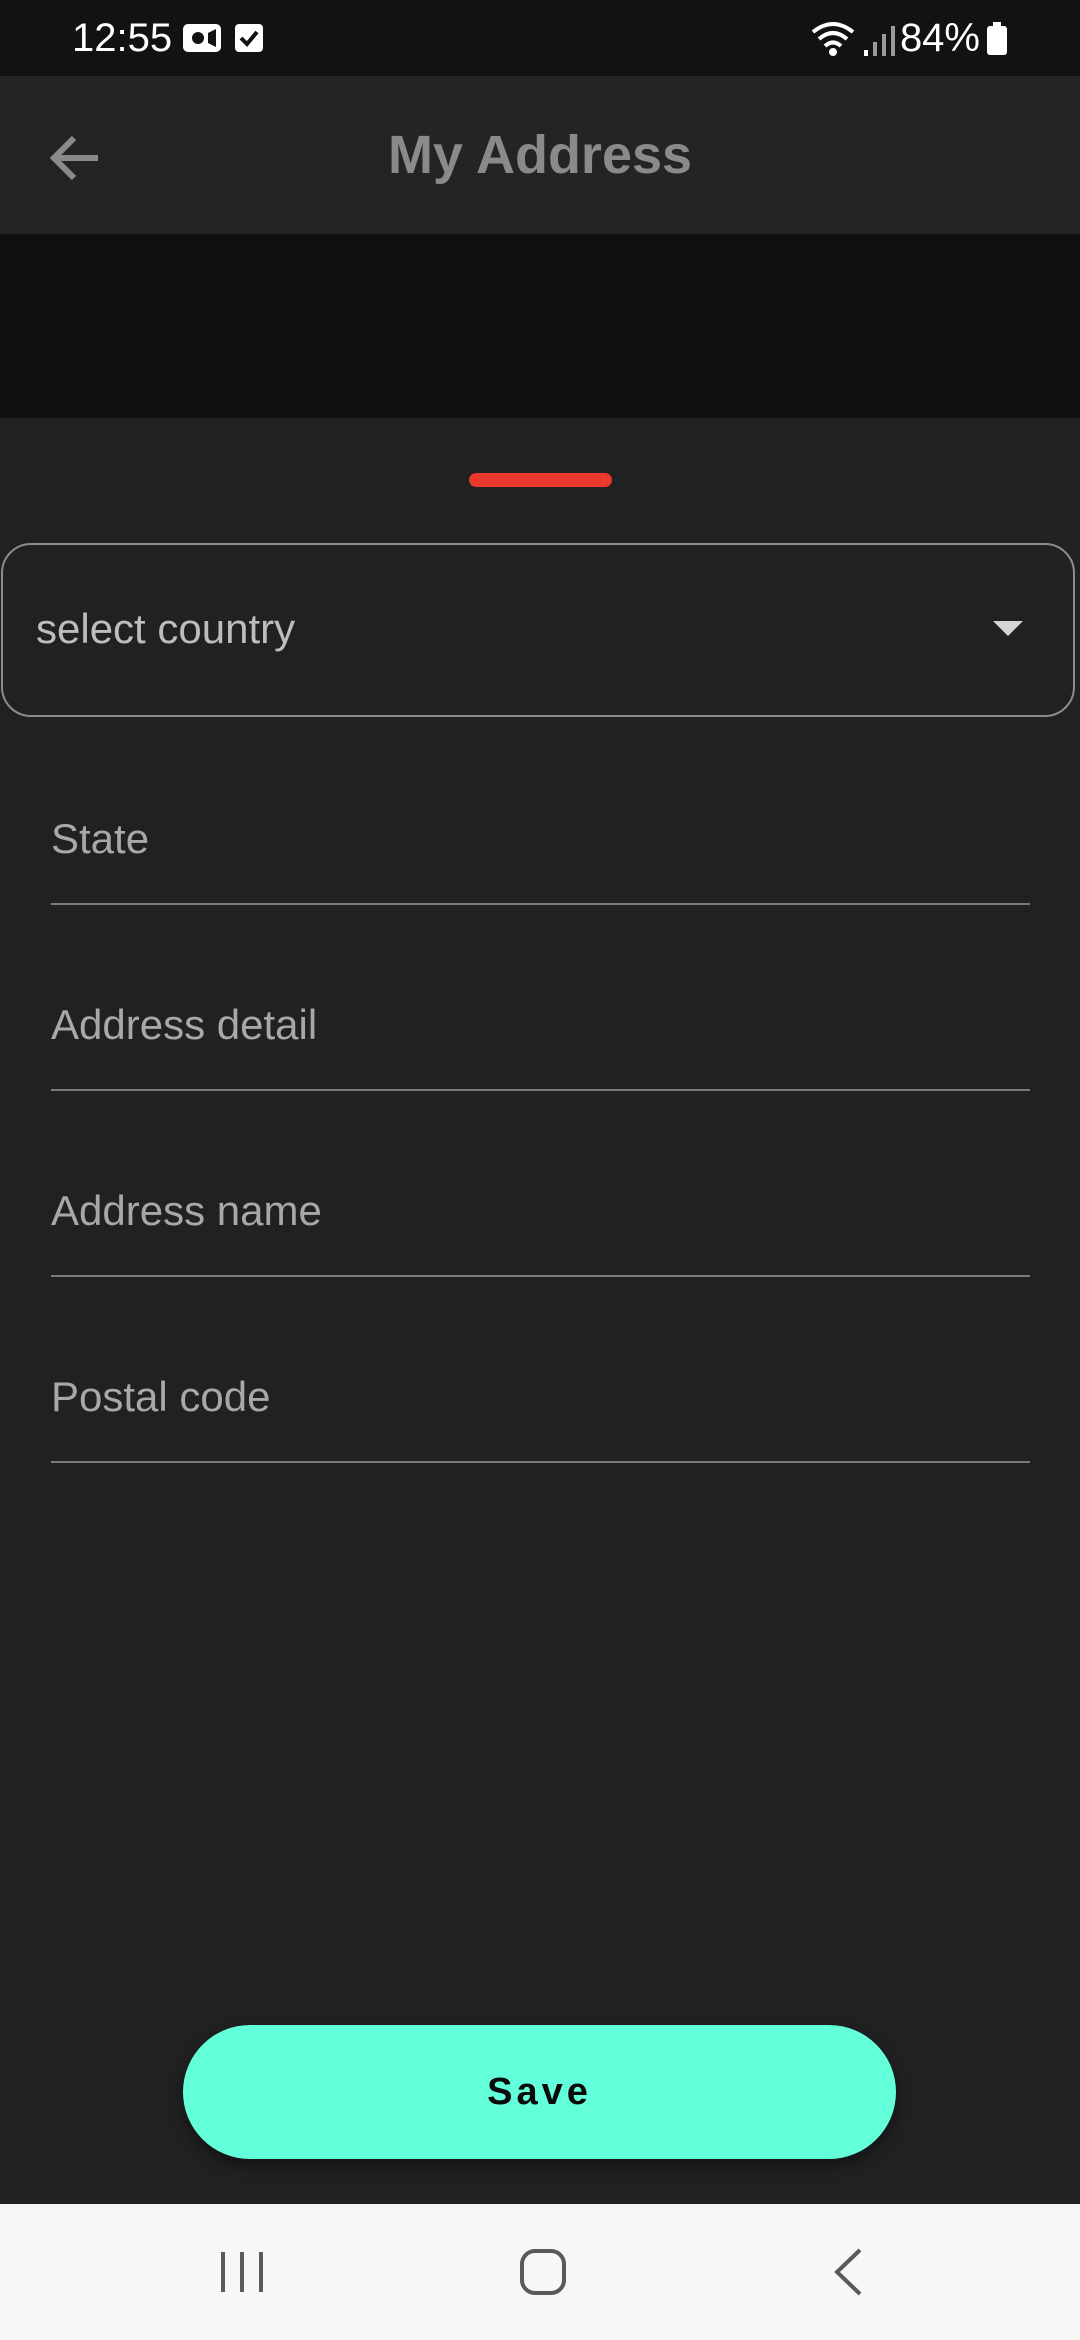 The width and height of the screenshot is (1080, 2340). Describe the element at coordinates (997, 41) in the screenshot. I see `battery-icon` at that location.